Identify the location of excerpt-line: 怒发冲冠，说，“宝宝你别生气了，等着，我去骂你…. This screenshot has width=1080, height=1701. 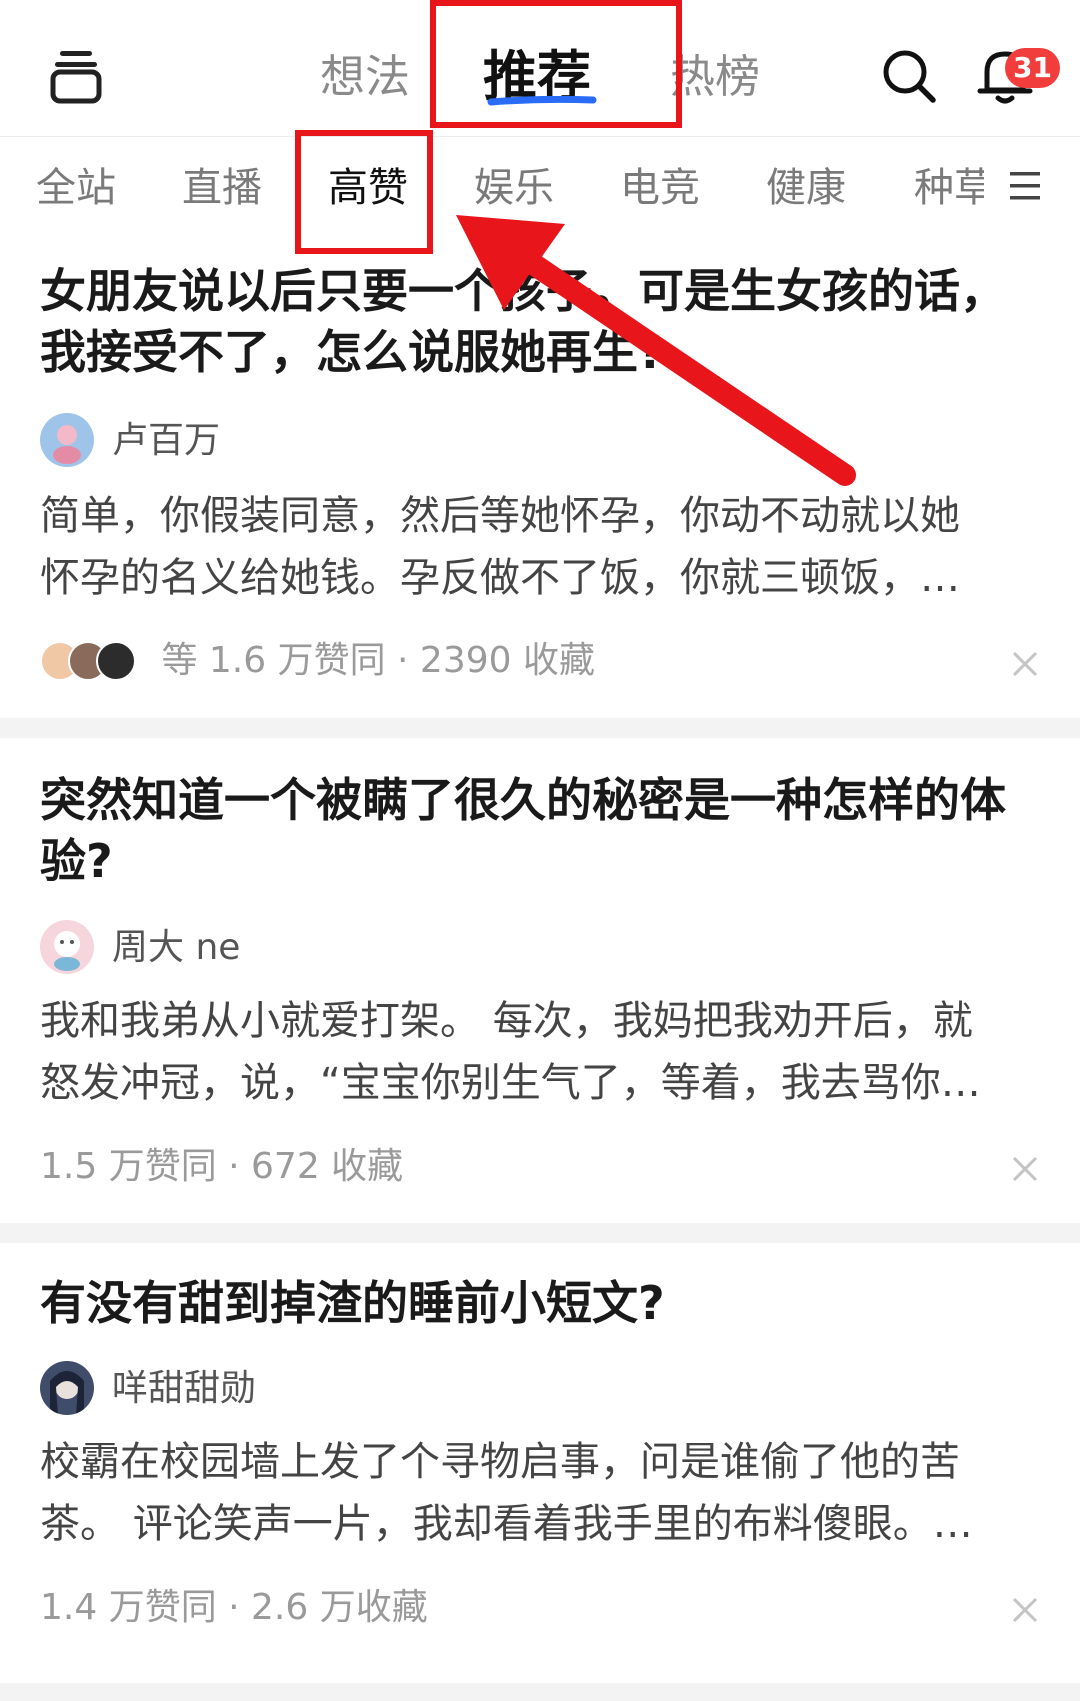
(510, 1083).